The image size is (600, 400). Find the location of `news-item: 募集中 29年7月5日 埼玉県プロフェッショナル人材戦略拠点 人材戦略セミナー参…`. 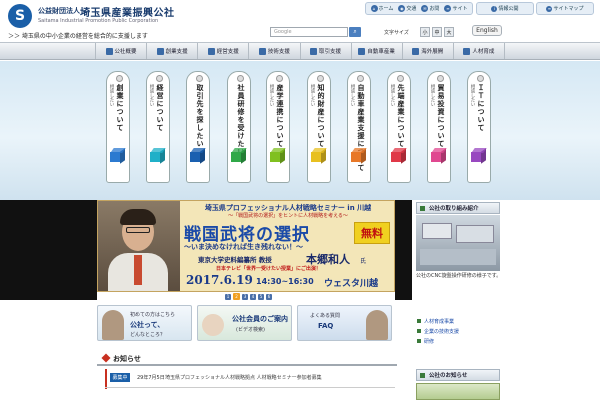

news-item: 募集中 29年7月5日 埼玉県プロフェッショナル人材戦略拠点 人材戦略セミナー参… is located at coordinates (247, 378).